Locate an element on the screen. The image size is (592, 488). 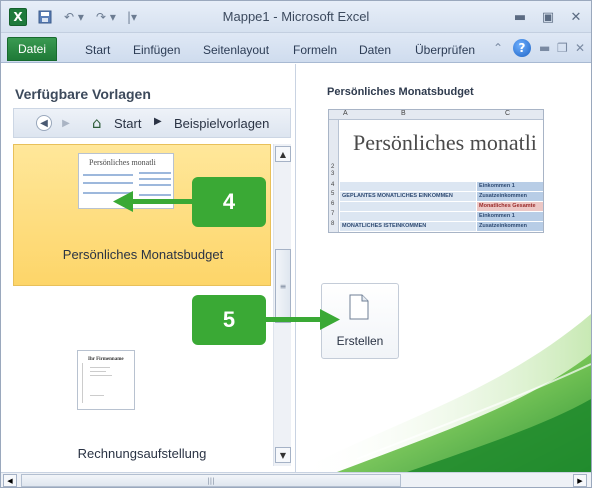
template-label-rechnungsaufstellung: Rechnungsaufstellung is located at coordinates (142, 453).